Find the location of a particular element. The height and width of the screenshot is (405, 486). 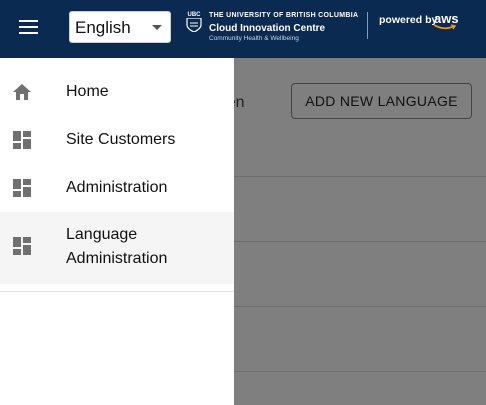

drawer-item-administration: Administration is located at coordinates (117, 188).